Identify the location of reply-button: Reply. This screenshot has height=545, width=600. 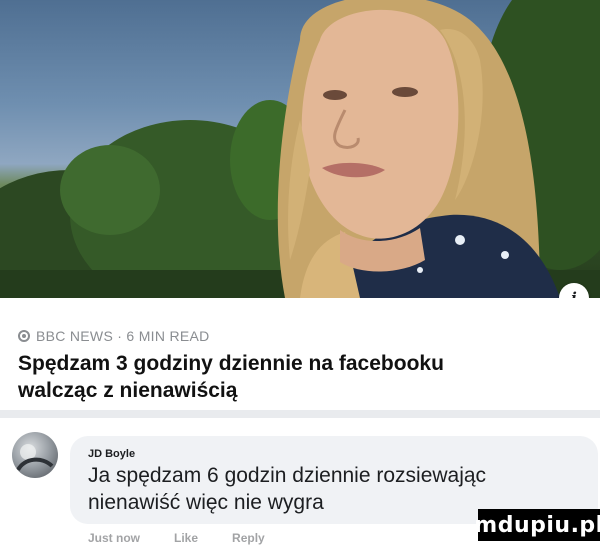
(248, 538).